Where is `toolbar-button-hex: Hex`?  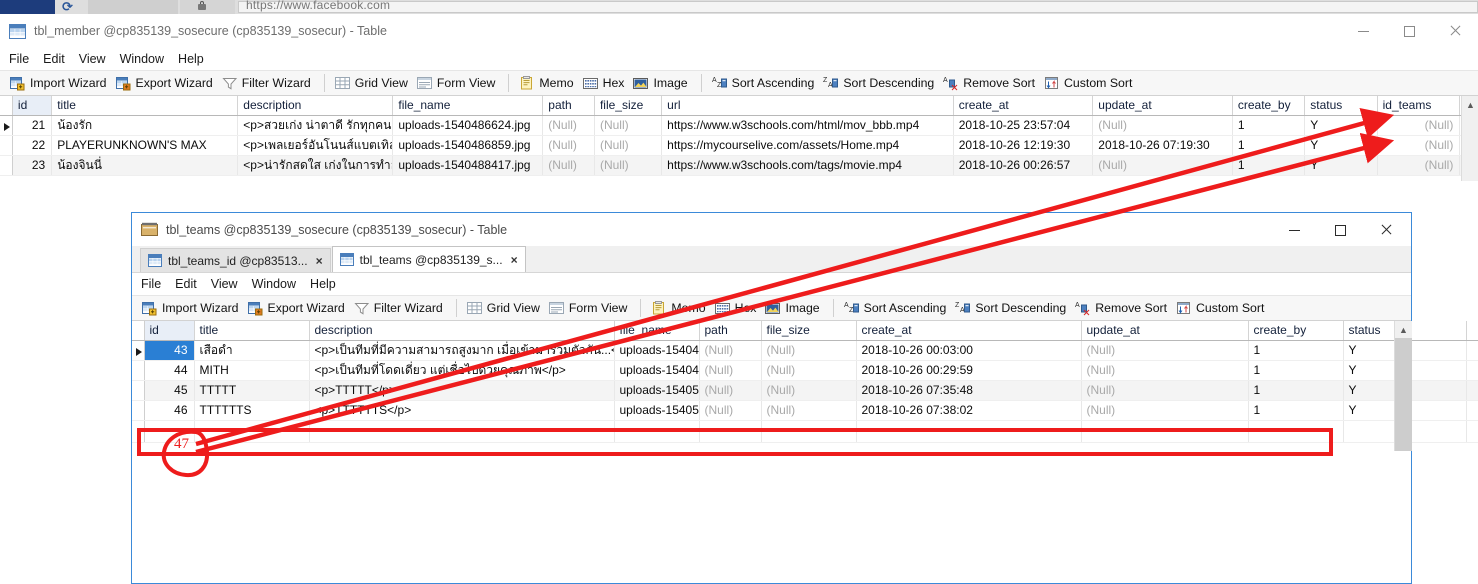 toolbar-button-hex: Hex is located at coordinates (605, 83).